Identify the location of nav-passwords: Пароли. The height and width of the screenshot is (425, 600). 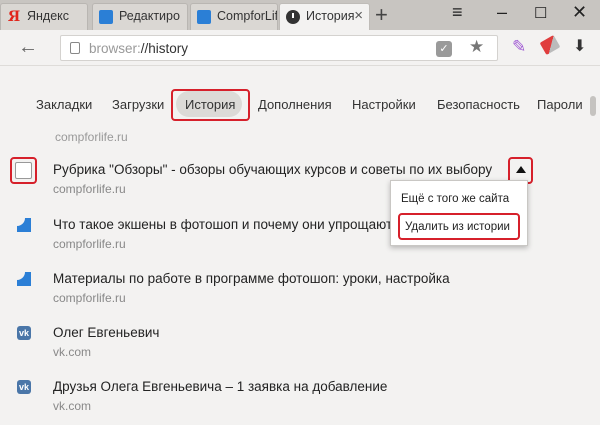
(560, 104).